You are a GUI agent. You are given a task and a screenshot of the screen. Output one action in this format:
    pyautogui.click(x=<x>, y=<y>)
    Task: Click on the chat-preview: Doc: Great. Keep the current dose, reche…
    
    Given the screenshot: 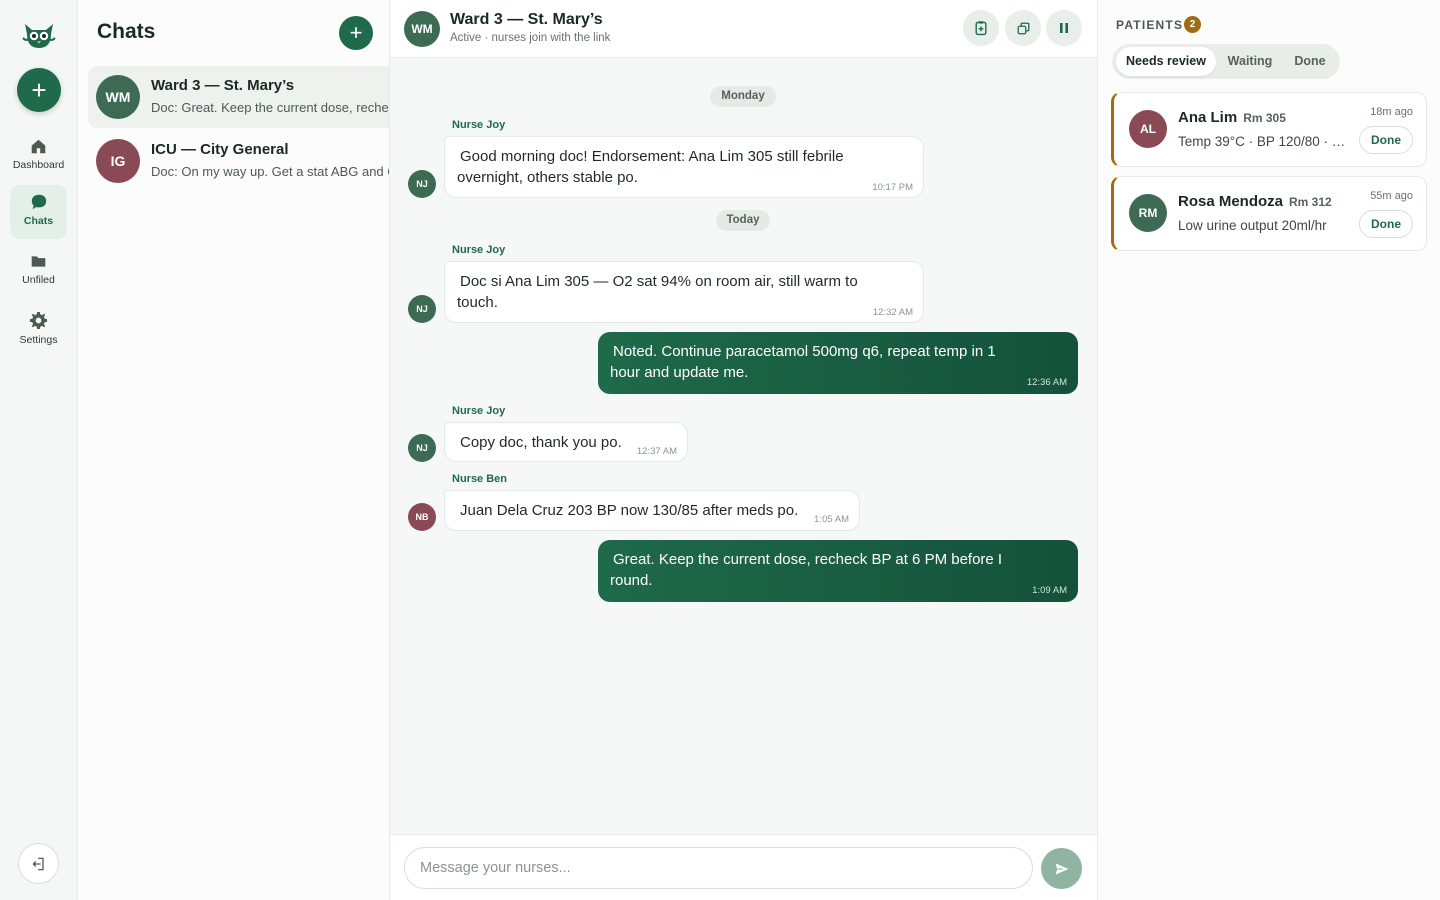 What is the action you would take?
    pyautogui.click(x=270, y=107)
    